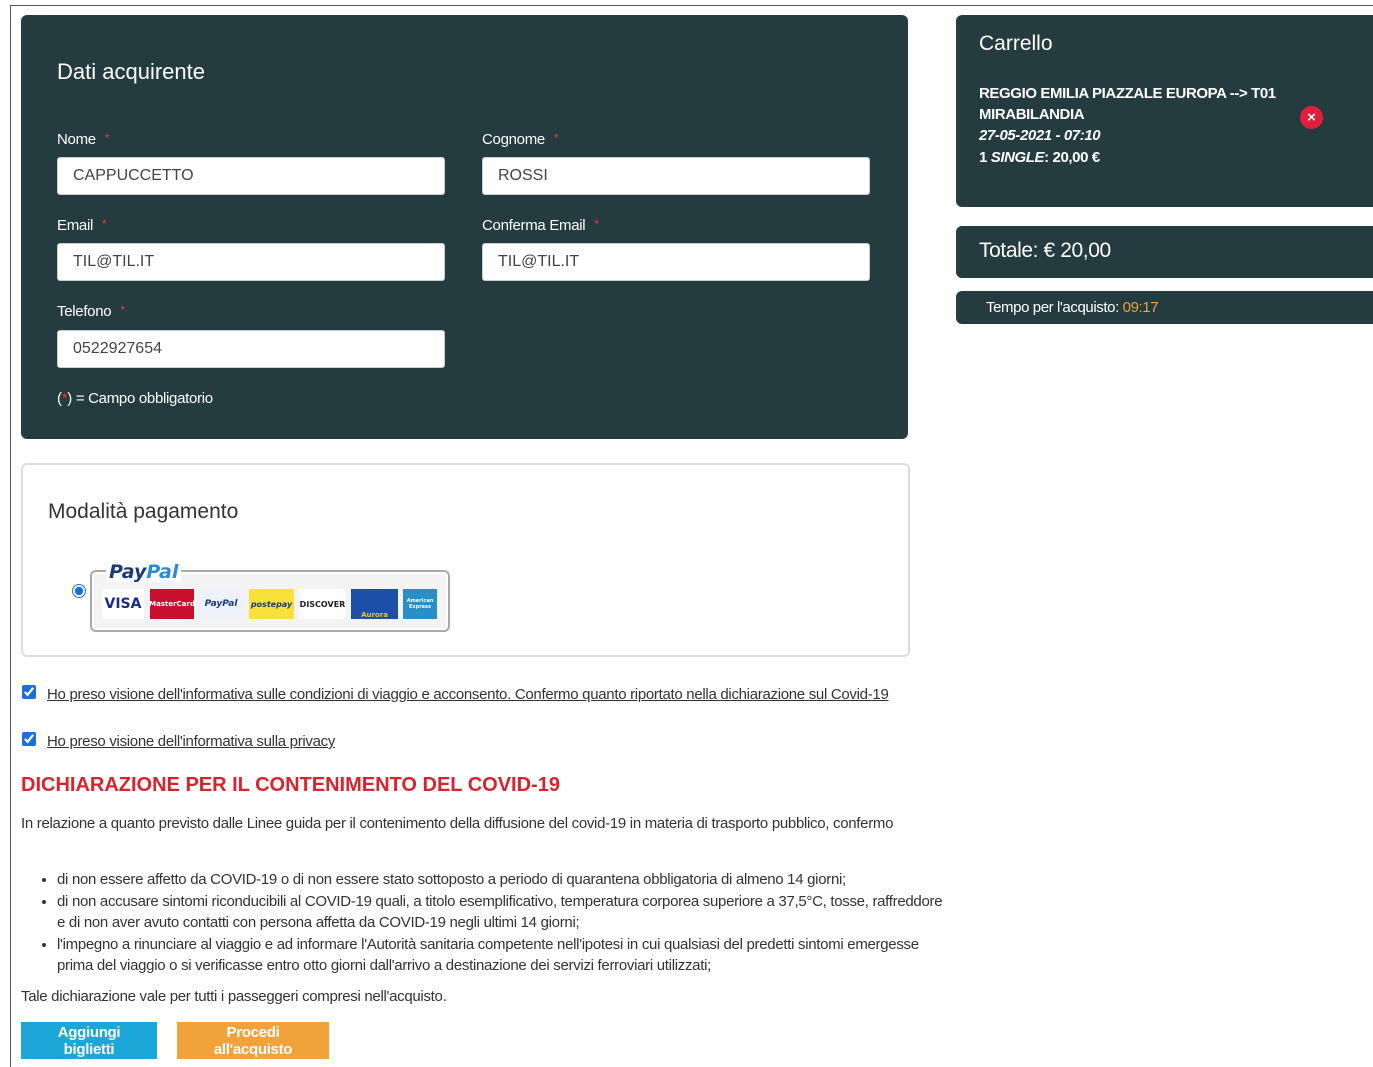  What do you see at coordinates (322, 604) in the screenshot?
I see `discover-card-icon: DISCOVER` at bounding box center [322, 604].